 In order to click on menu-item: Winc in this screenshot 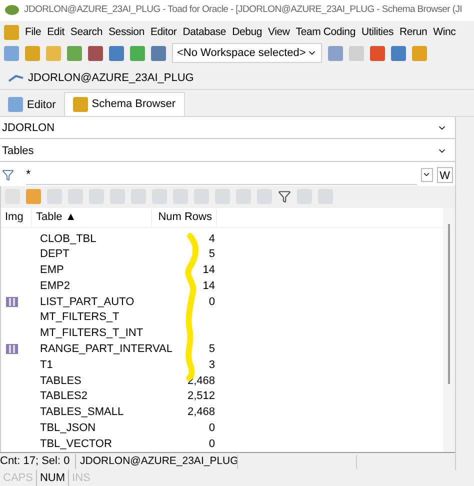, I will do `click(444, 32)`.